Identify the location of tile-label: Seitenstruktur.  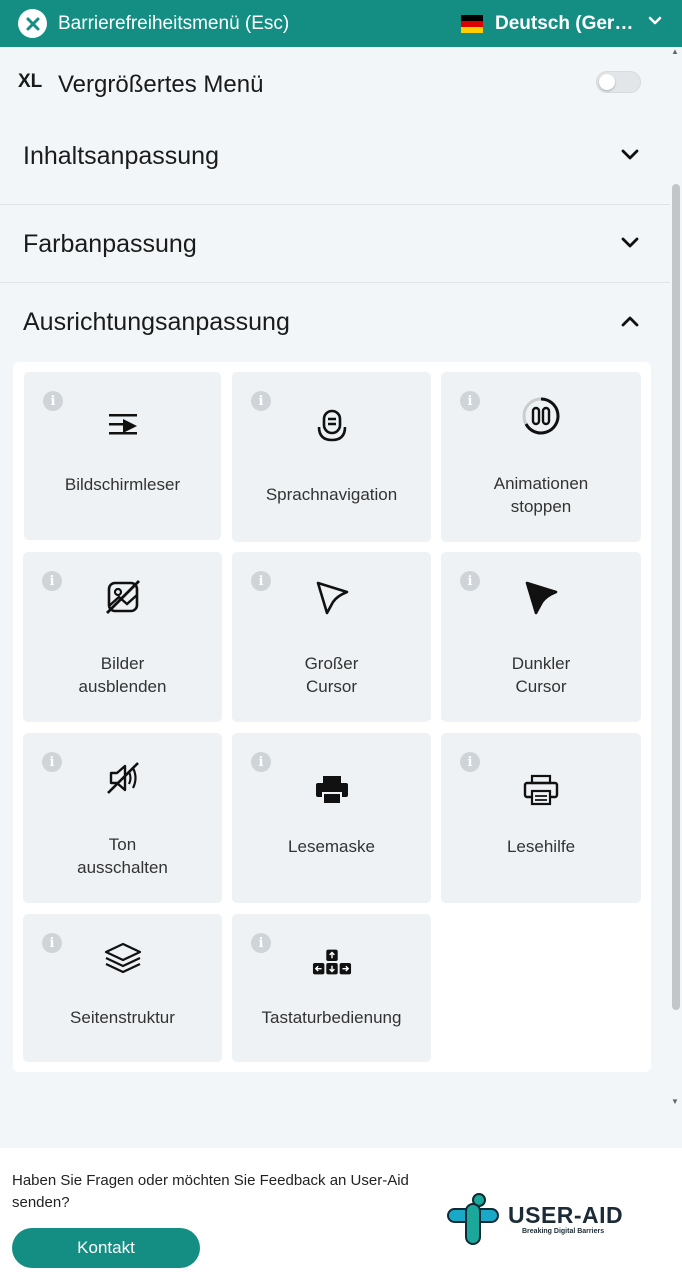
(122, 1017).